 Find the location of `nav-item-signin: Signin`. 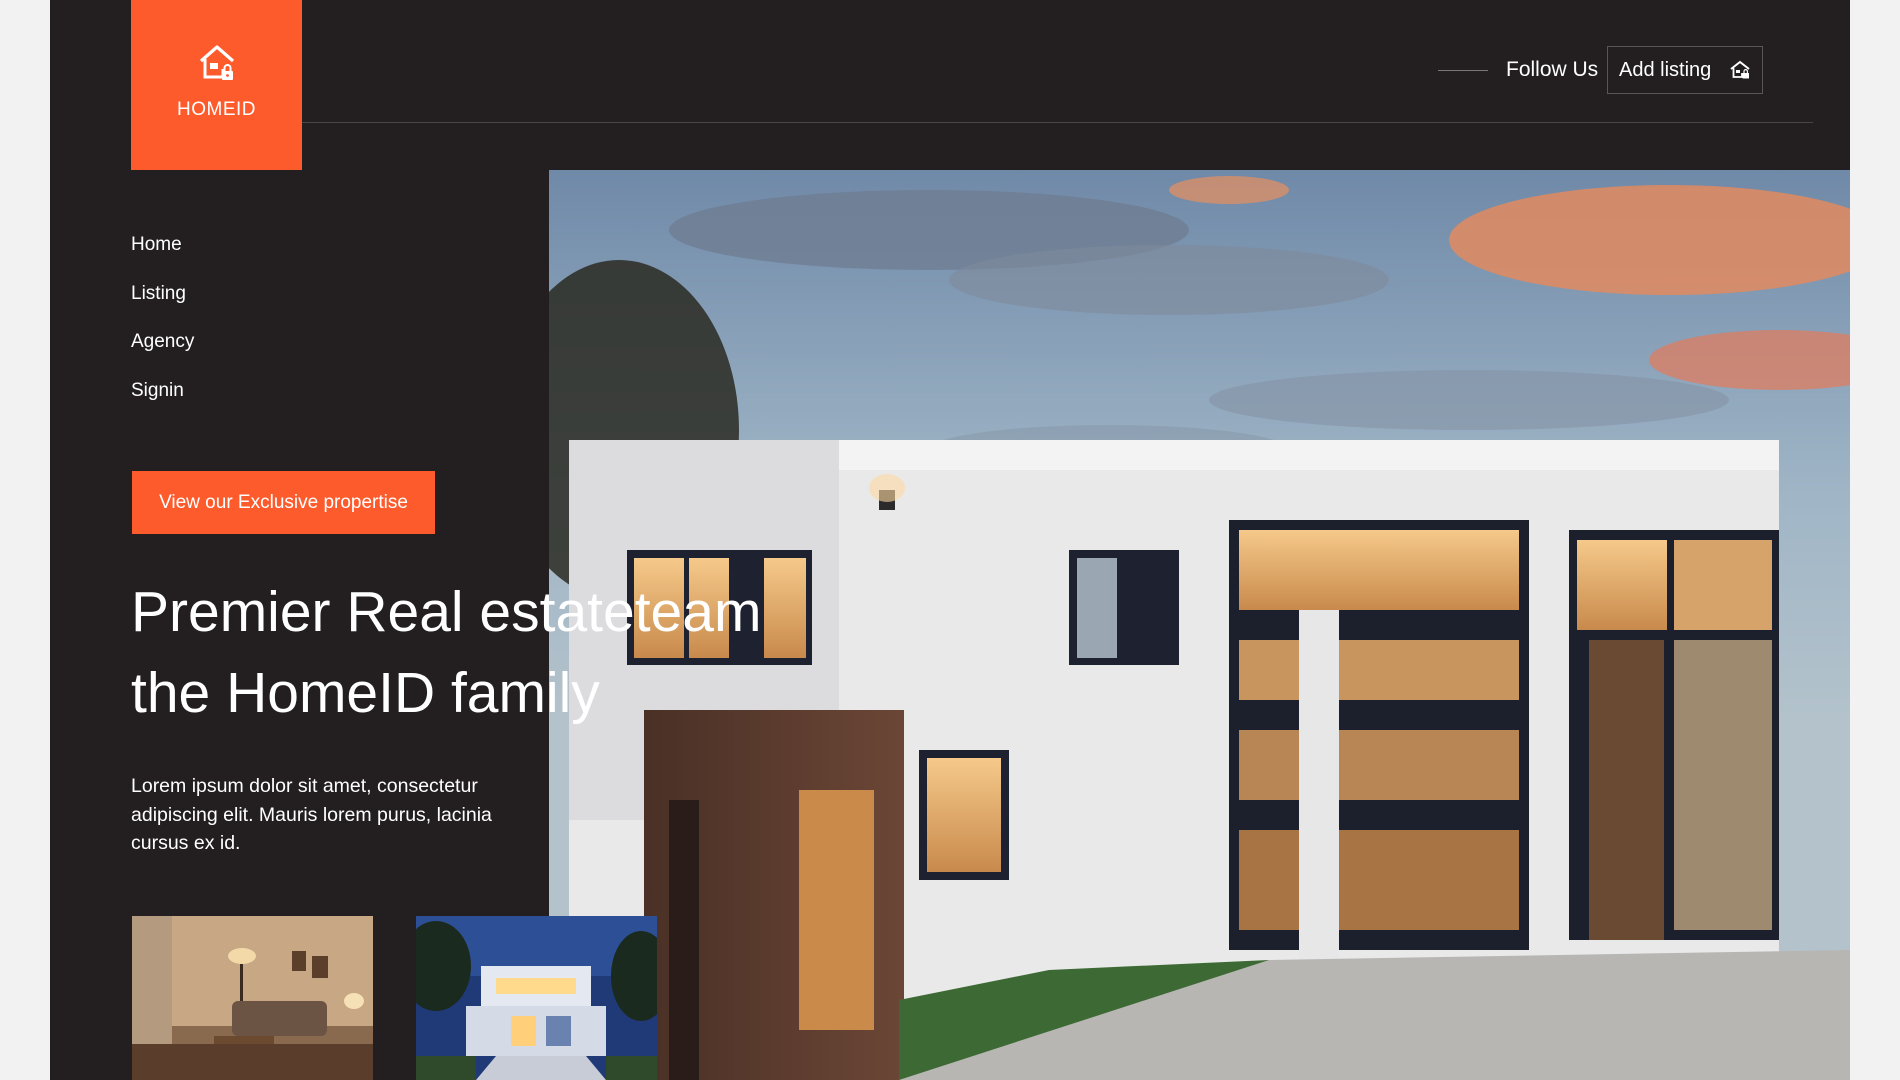

nav-item-signin: Signin is located at coordinates (162, 400).